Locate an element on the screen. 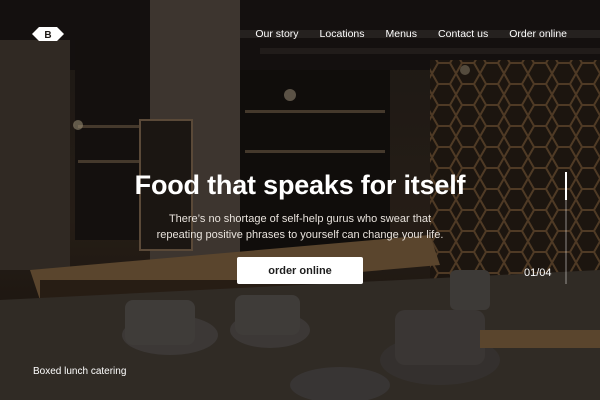 This screenshot has height=400, width=600. slide-progress-fill is located at coordinates (566, 186).